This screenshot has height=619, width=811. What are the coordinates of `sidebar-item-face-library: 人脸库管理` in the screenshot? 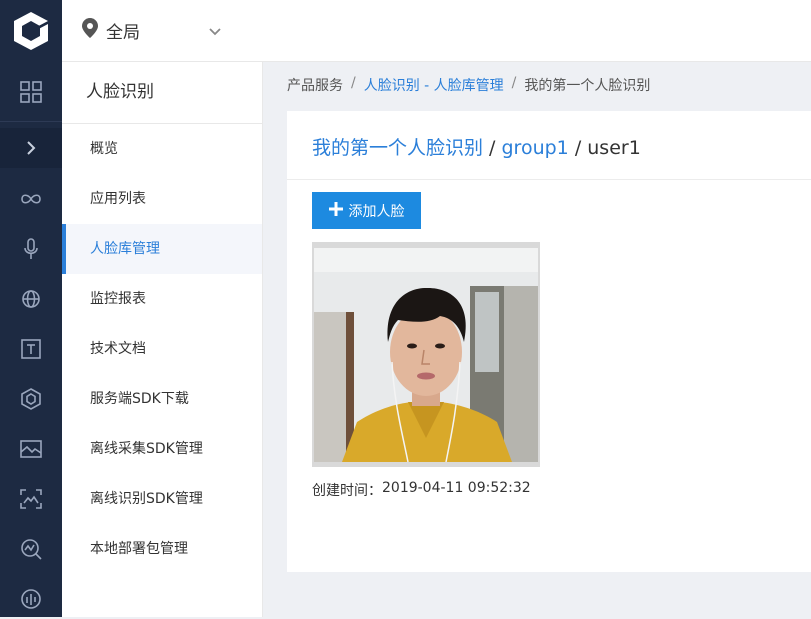 It's located at (162, 249).